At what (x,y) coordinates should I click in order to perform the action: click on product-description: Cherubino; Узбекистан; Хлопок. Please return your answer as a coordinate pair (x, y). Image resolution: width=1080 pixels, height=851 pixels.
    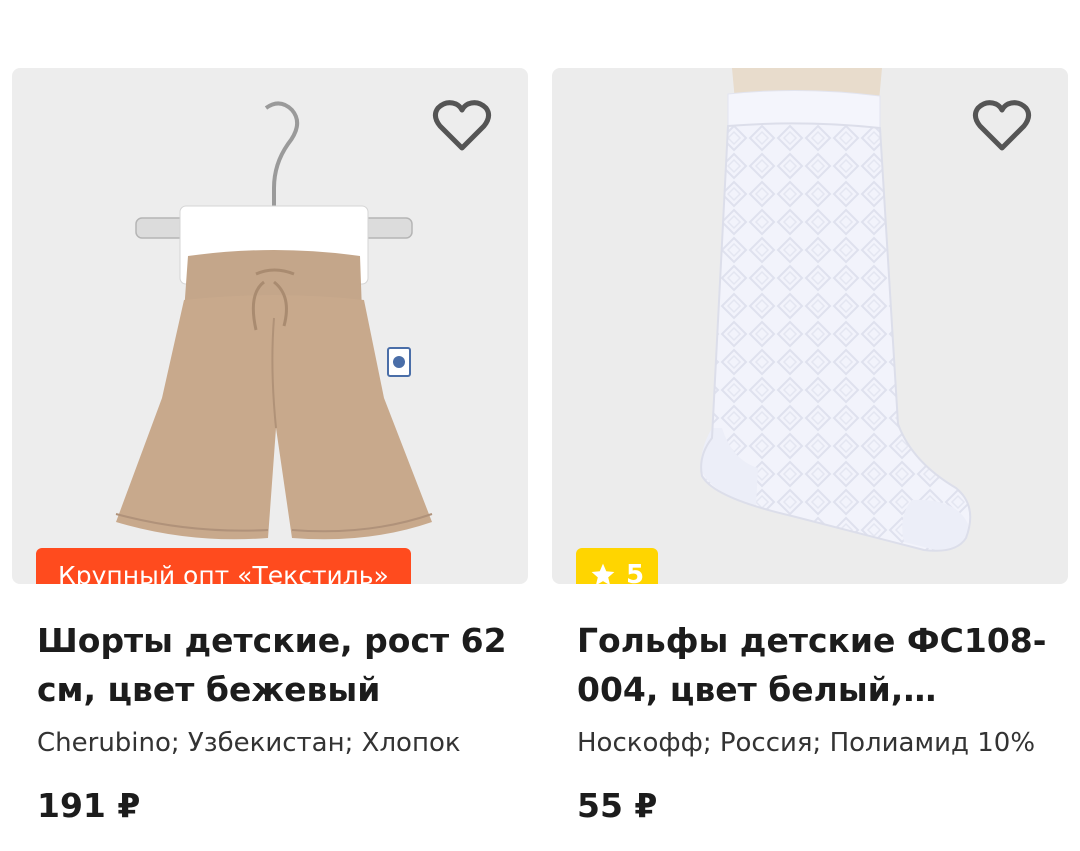
    Looking at the image, I should click on (249, 743).